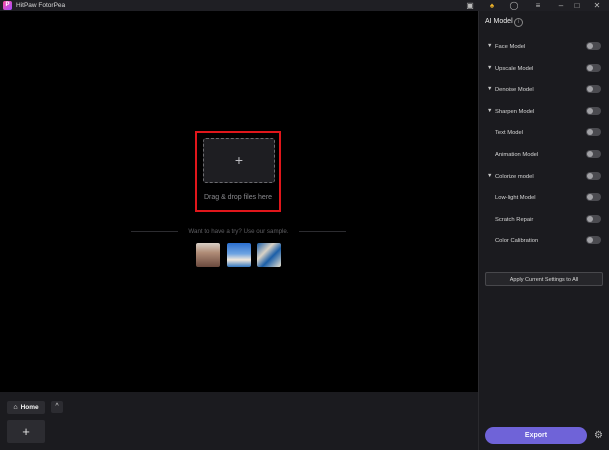 The height and width of the screenshot is (450, 609). Describe the element at coordinates (544, 133) in the screenshot. I see `model-row-text: Text Model` at that location.